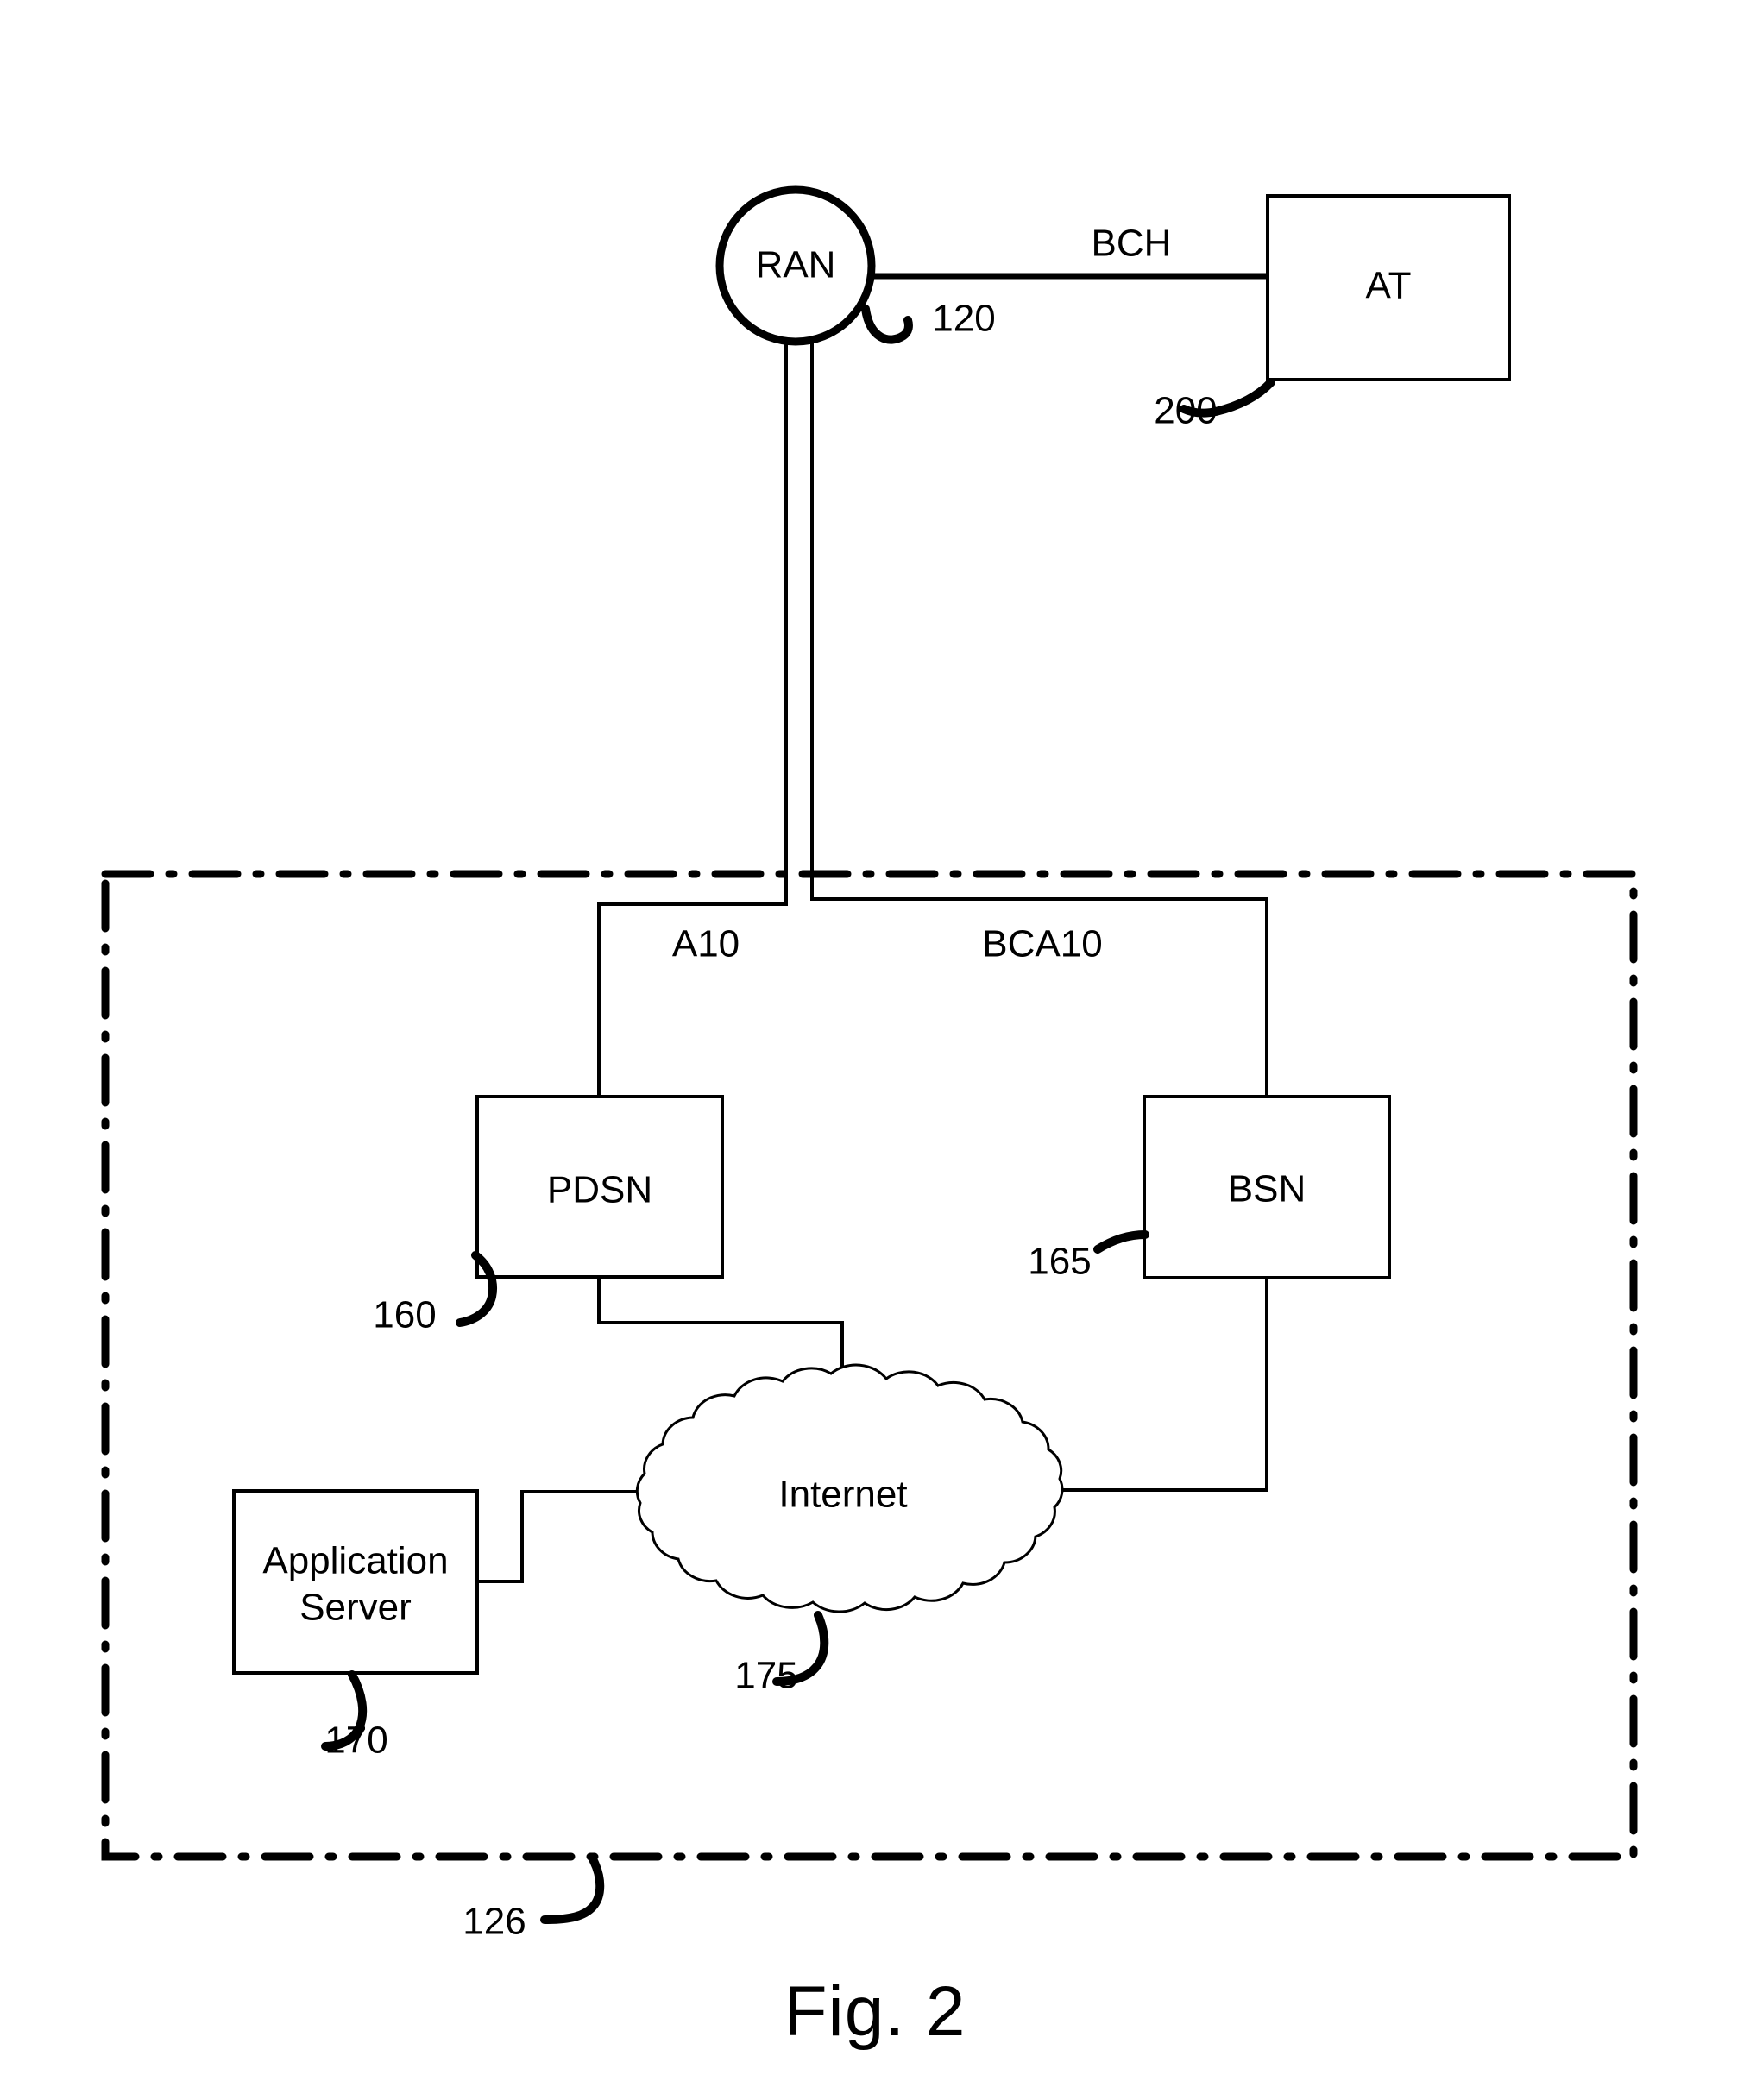  What do you see at coordinates (1388, 287) in the screenshot?
I see `at-node-box` at bounding box center [1388, 287].